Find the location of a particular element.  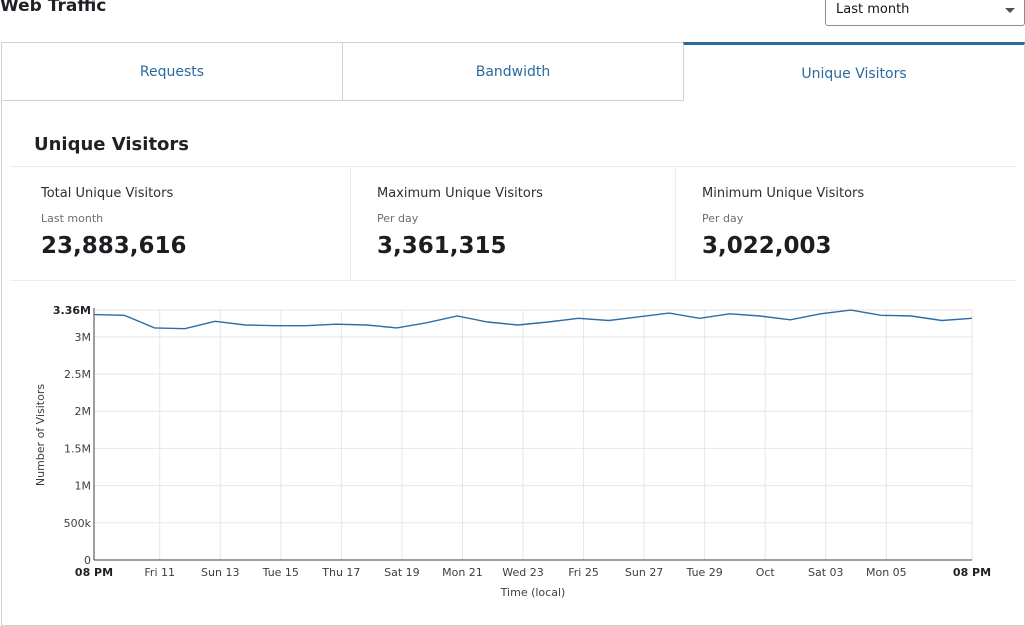

stat-value: 3,361,315 is located at coordinates (442, 246).